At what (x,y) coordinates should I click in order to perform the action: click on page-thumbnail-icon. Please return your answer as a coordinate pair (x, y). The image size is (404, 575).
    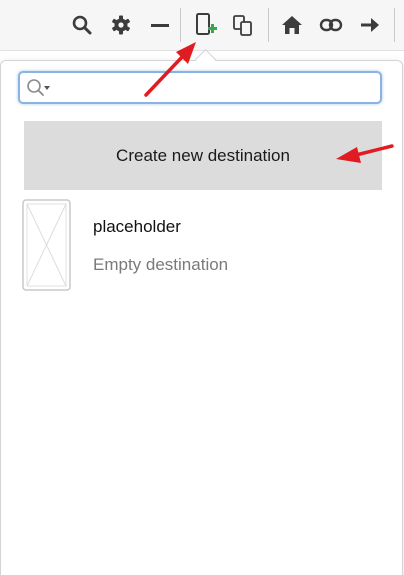
    Looking at the image, I should click on (46, 245).